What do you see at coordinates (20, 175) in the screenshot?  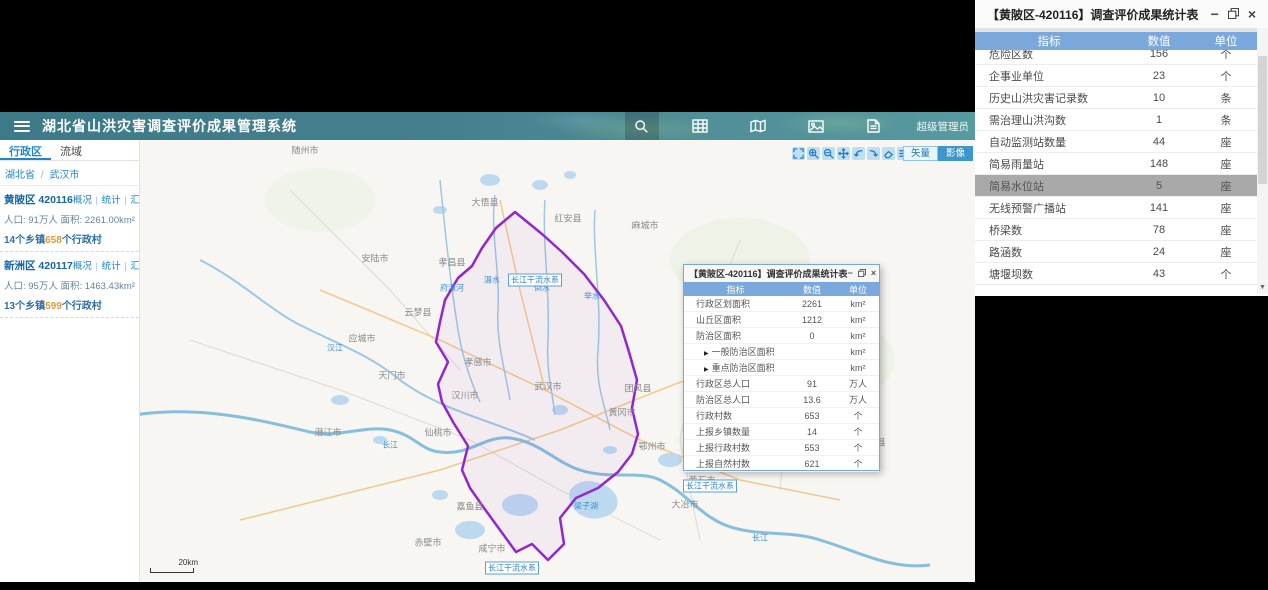 I see `breadcrumb-province: 湖北省` at bounding box center [20, 175].